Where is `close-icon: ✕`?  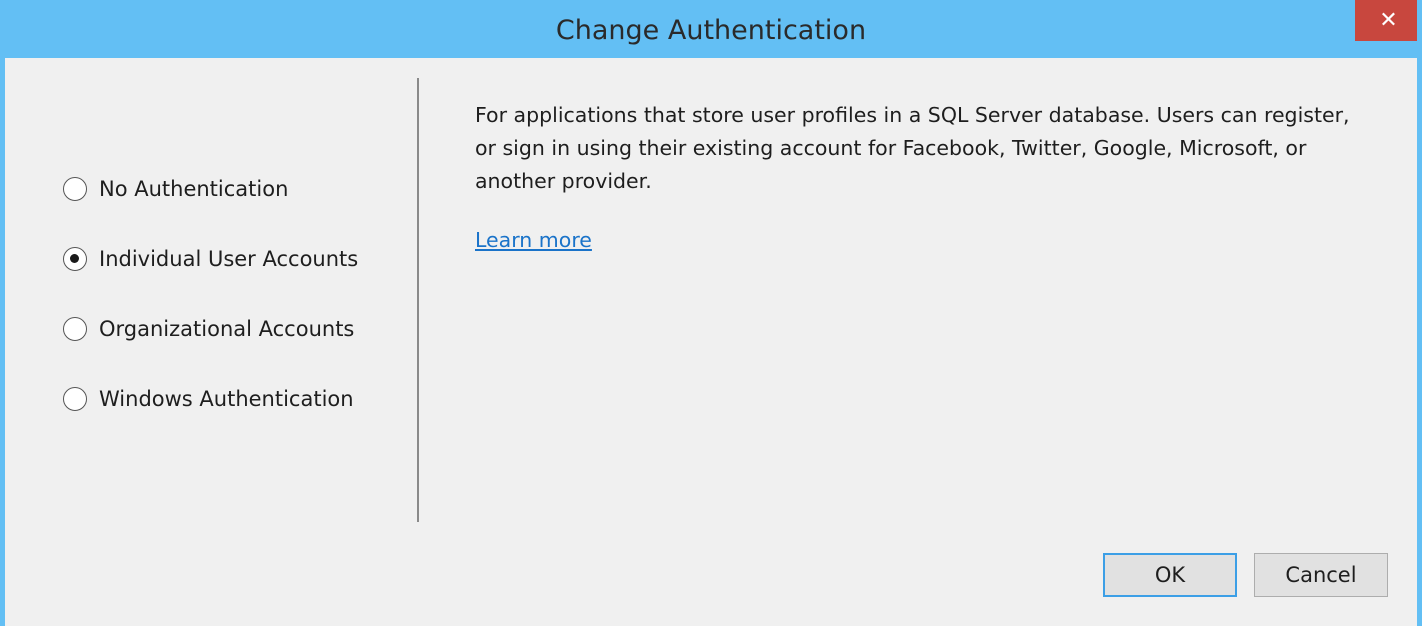 close-icon: ✕ is located at coordinates (1388, 20).